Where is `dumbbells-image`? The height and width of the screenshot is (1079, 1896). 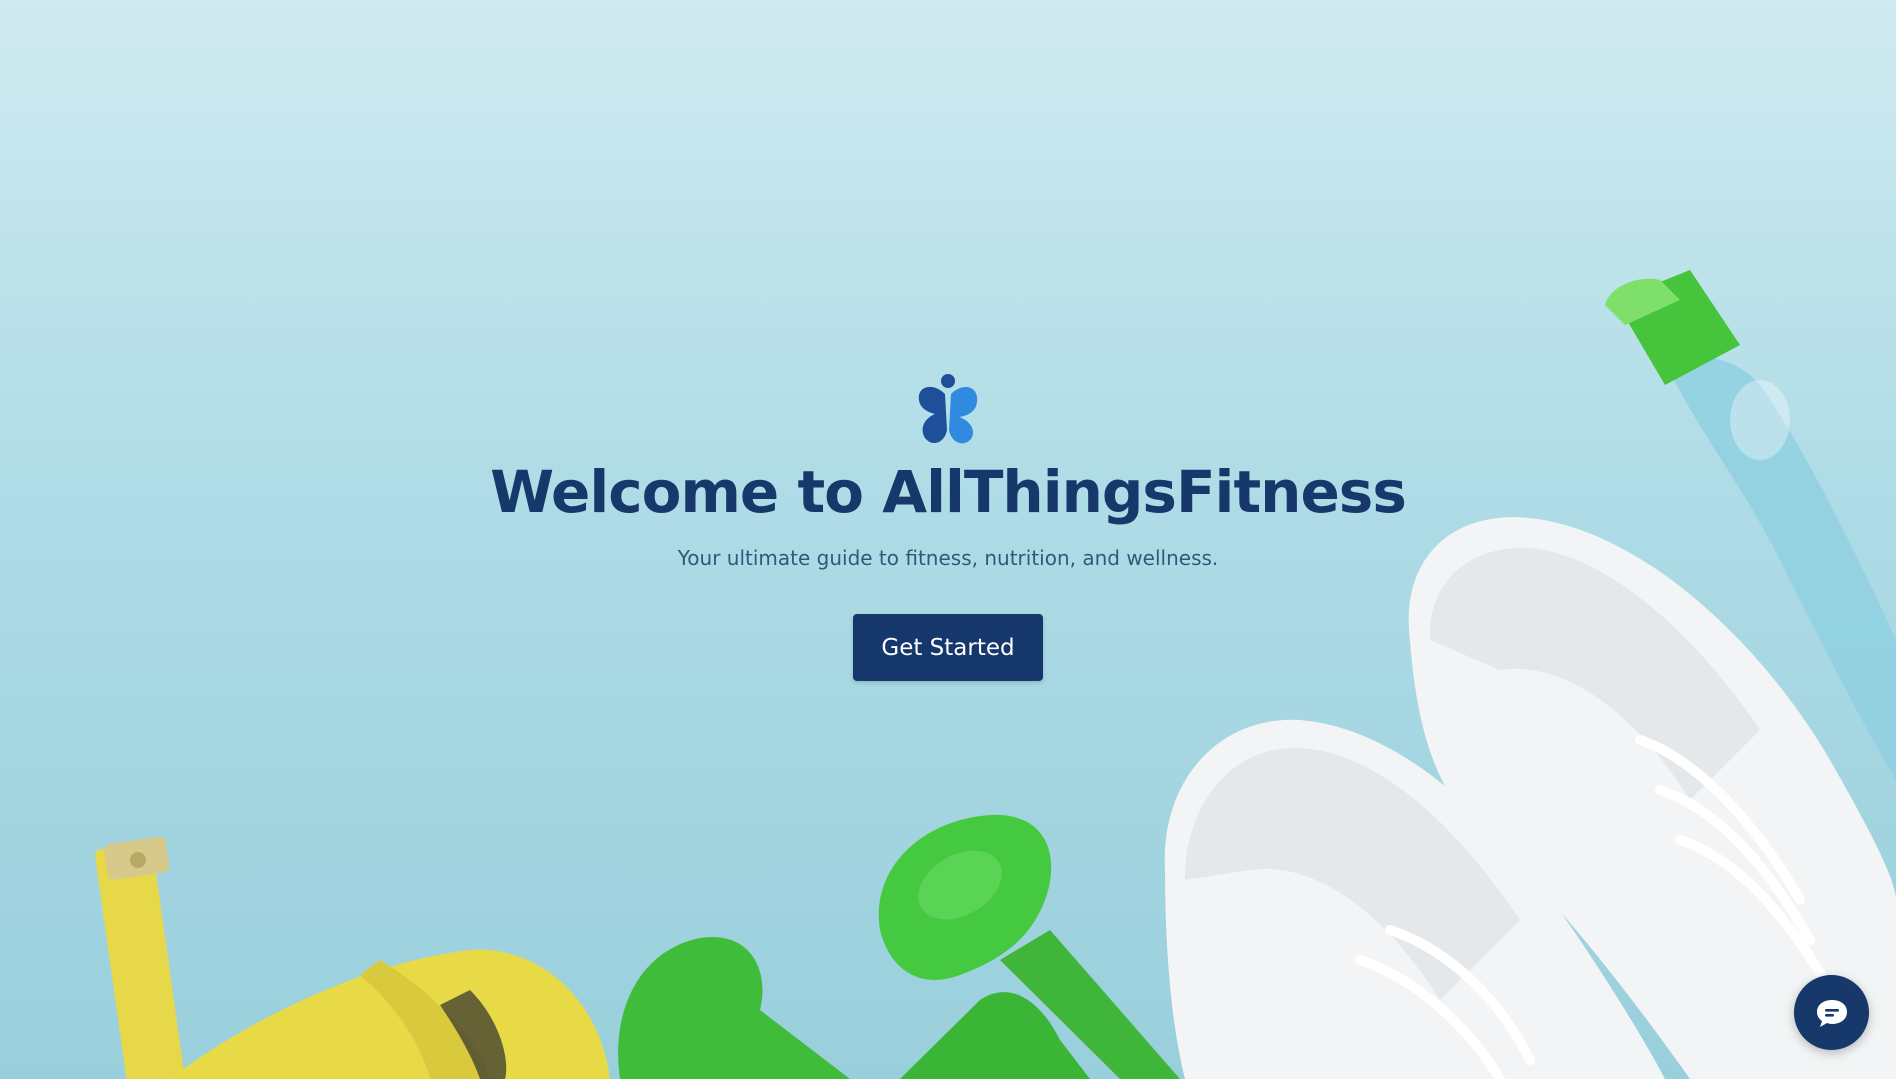 dumbbells-image is located at coordinates (899, 946).